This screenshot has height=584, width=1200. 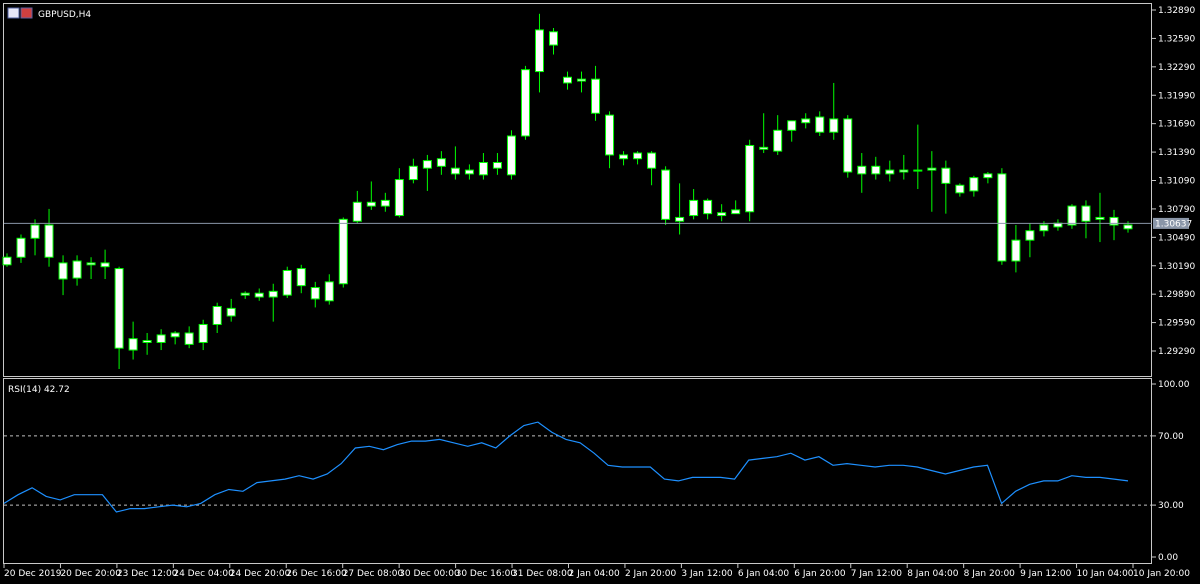 I want to click on time-tick-label: 8 Jan 04:00, so click(x=933, y=574).